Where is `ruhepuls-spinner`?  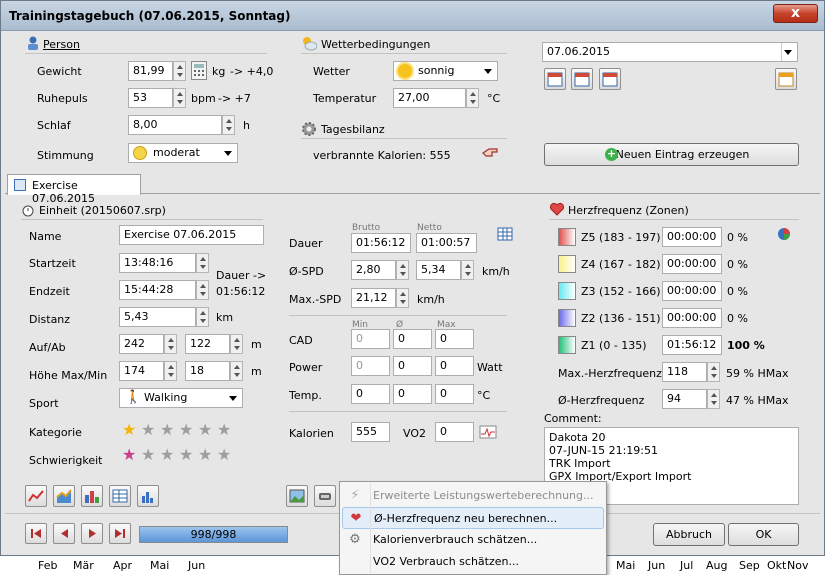 ruhepuls-spinner is located at coordinates (179, 98).